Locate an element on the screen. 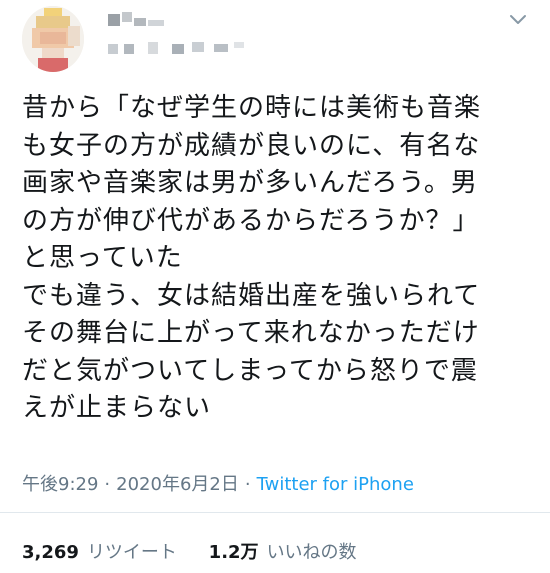 Image resolution: width=550 pixels, height=573 pixels. likes-stat: 1.2万 いいねの数 is located at coordinates (283, 551).